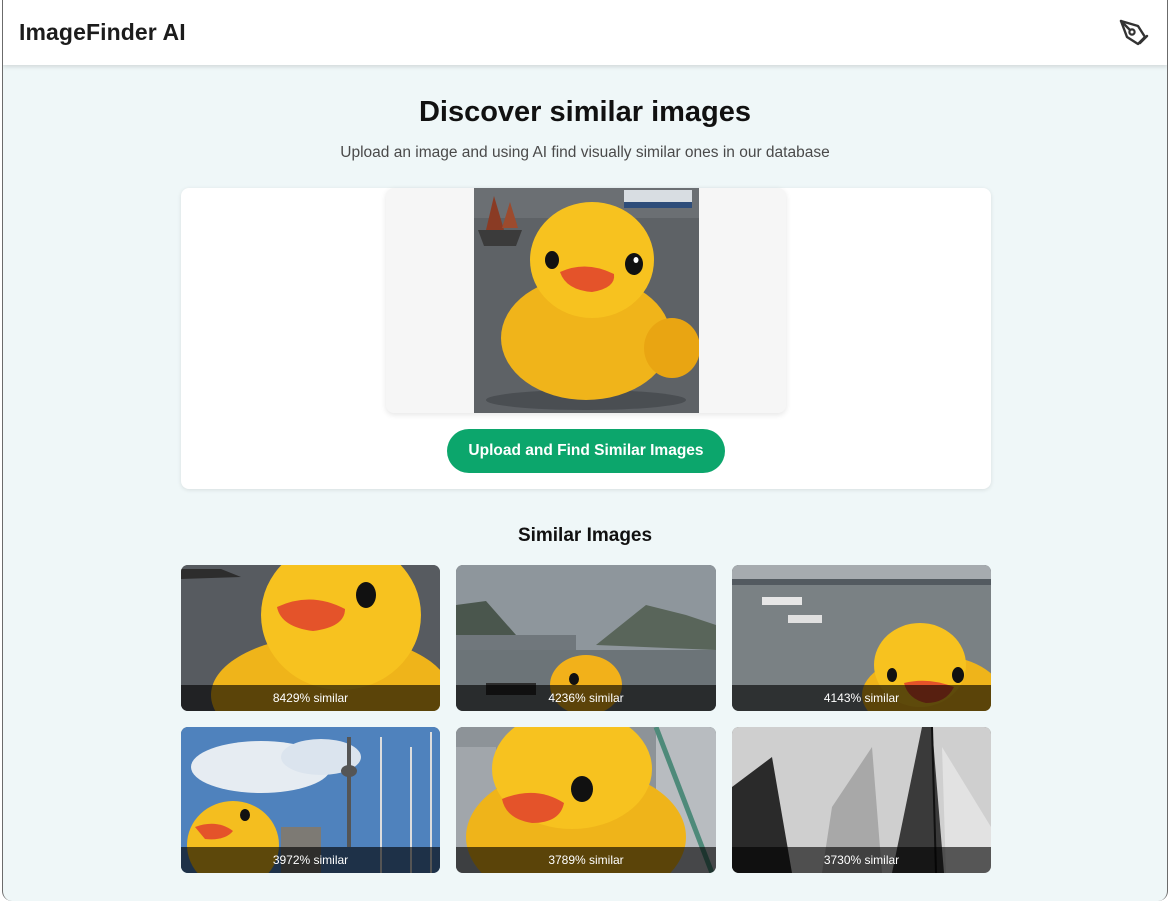 This screenshot has width=1170, height=901. Describe the element at coordinates (586, 638) in the screenshot. I see `result-card: 4236% similar` at that location.